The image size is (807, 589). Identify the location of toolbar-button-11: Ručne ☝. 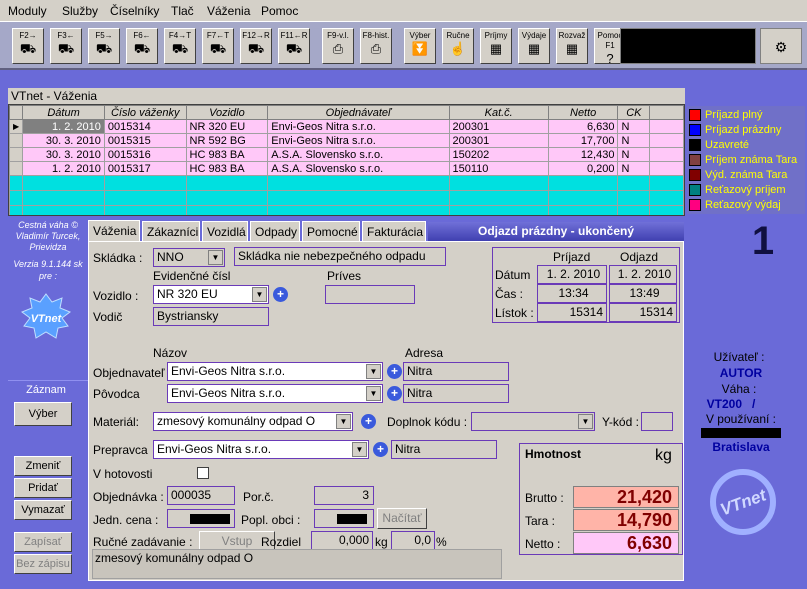
(458, 46).